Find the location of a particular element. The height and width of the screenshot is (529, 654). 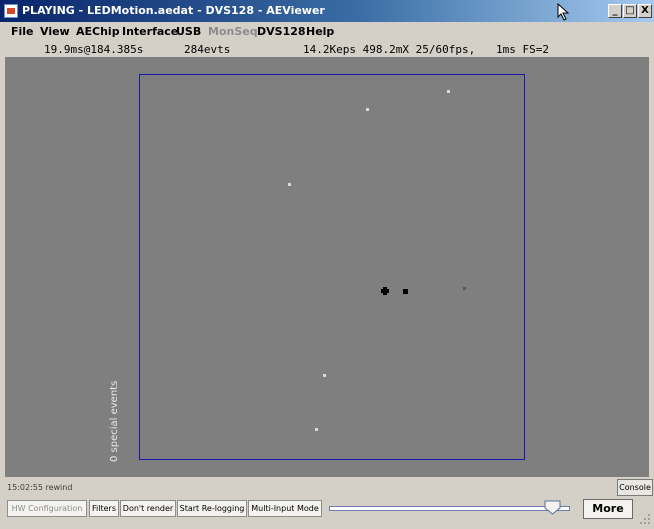

app-icon is located at coordinates (11, 11).